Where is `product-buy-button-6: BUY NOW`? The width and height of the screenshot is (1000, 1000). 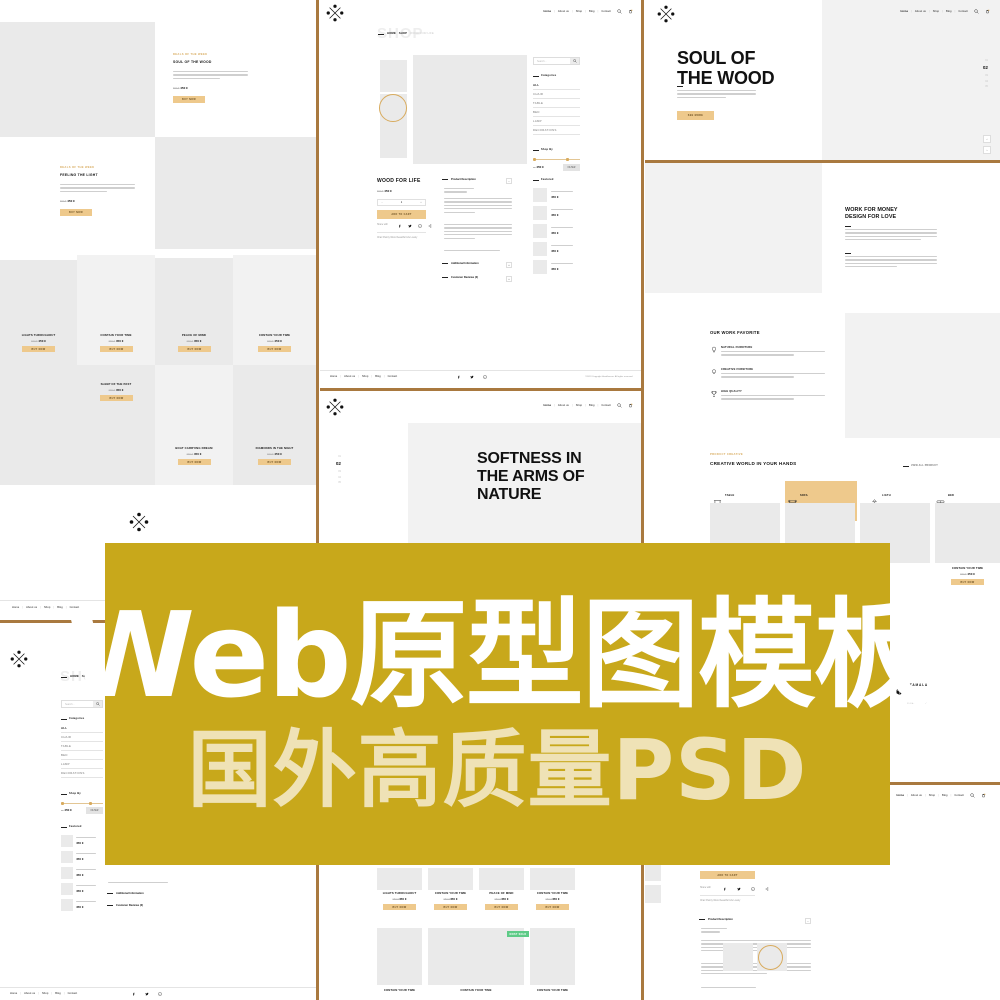 product-buy-button-6: BUY NOW is located at coordinates (194, 462).